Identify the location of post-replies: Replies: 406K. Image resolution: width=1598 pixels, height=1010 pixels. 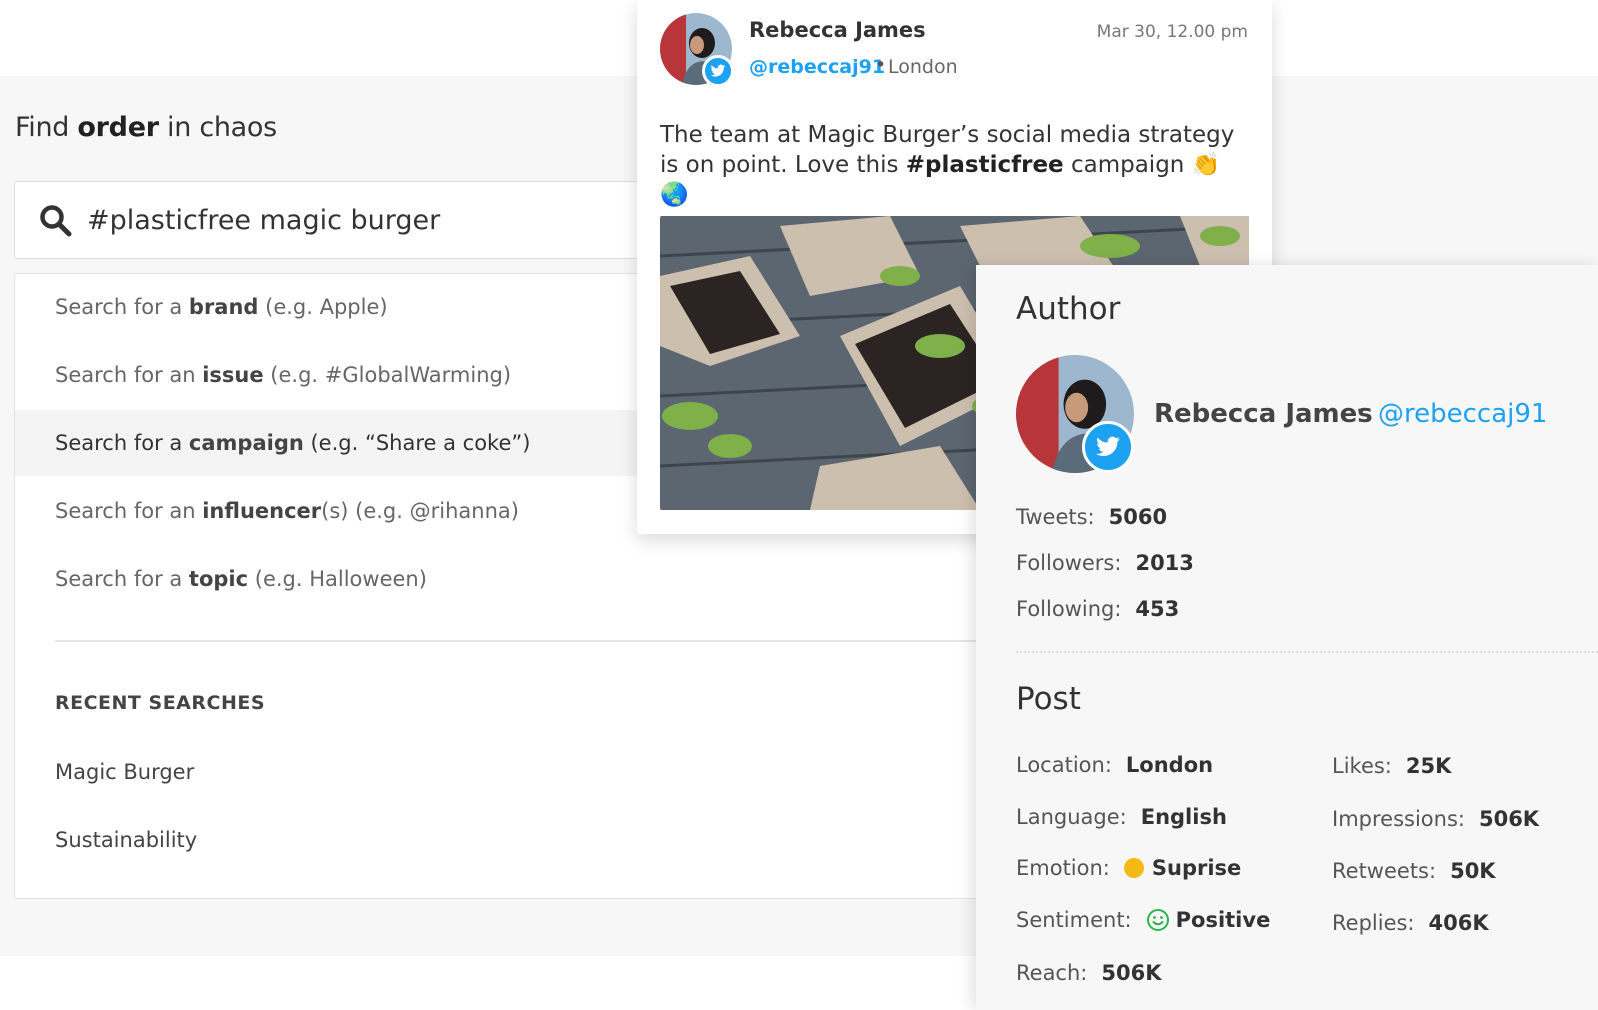
(1410, 923).